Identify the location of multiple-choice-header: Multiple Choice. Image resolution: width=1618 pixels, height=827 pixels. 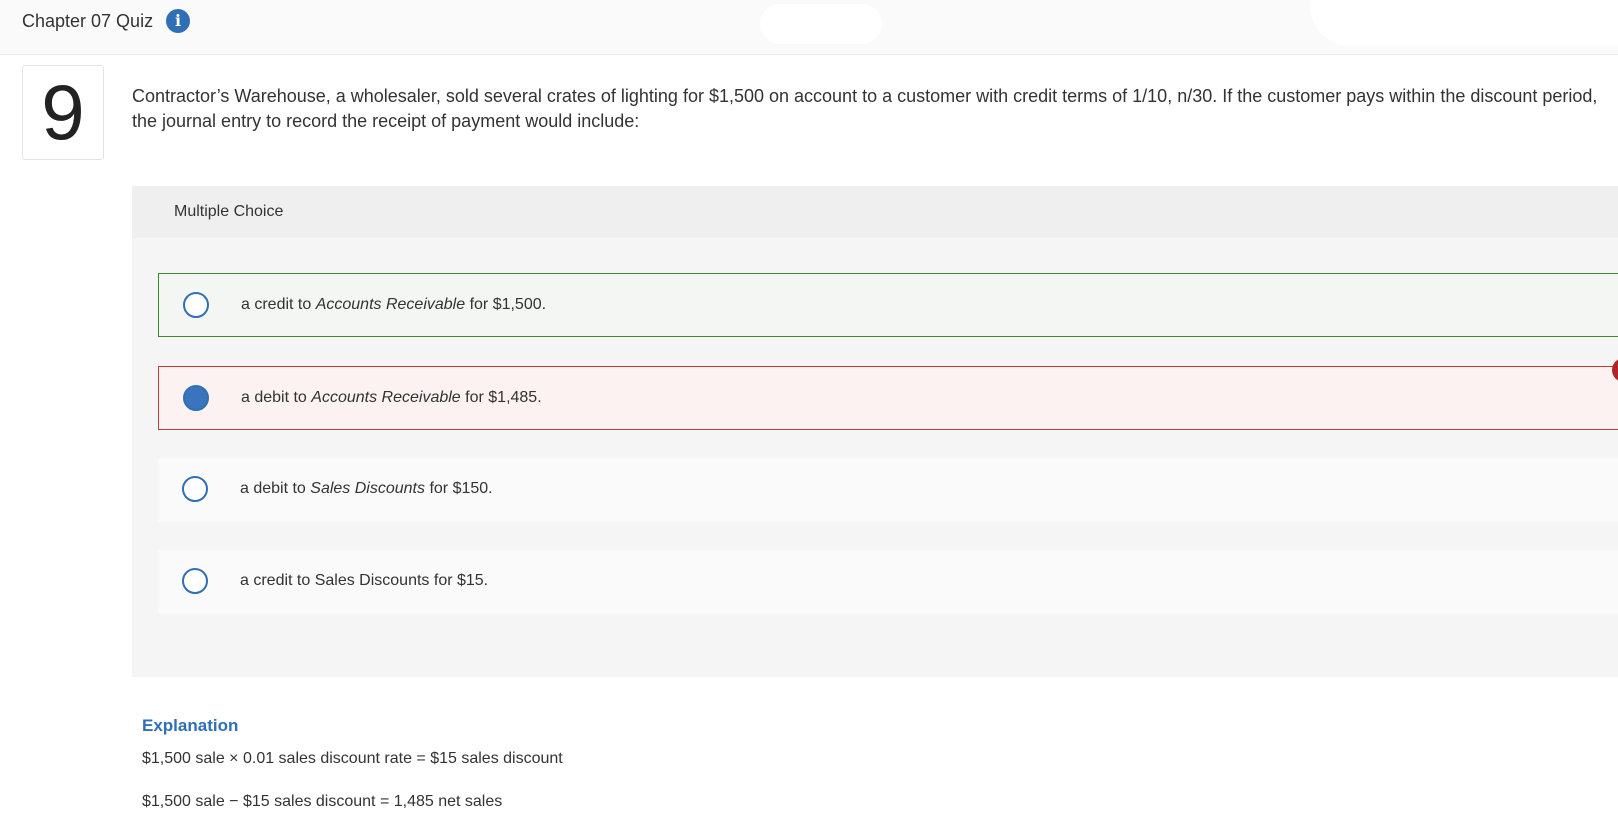
(875, 212).